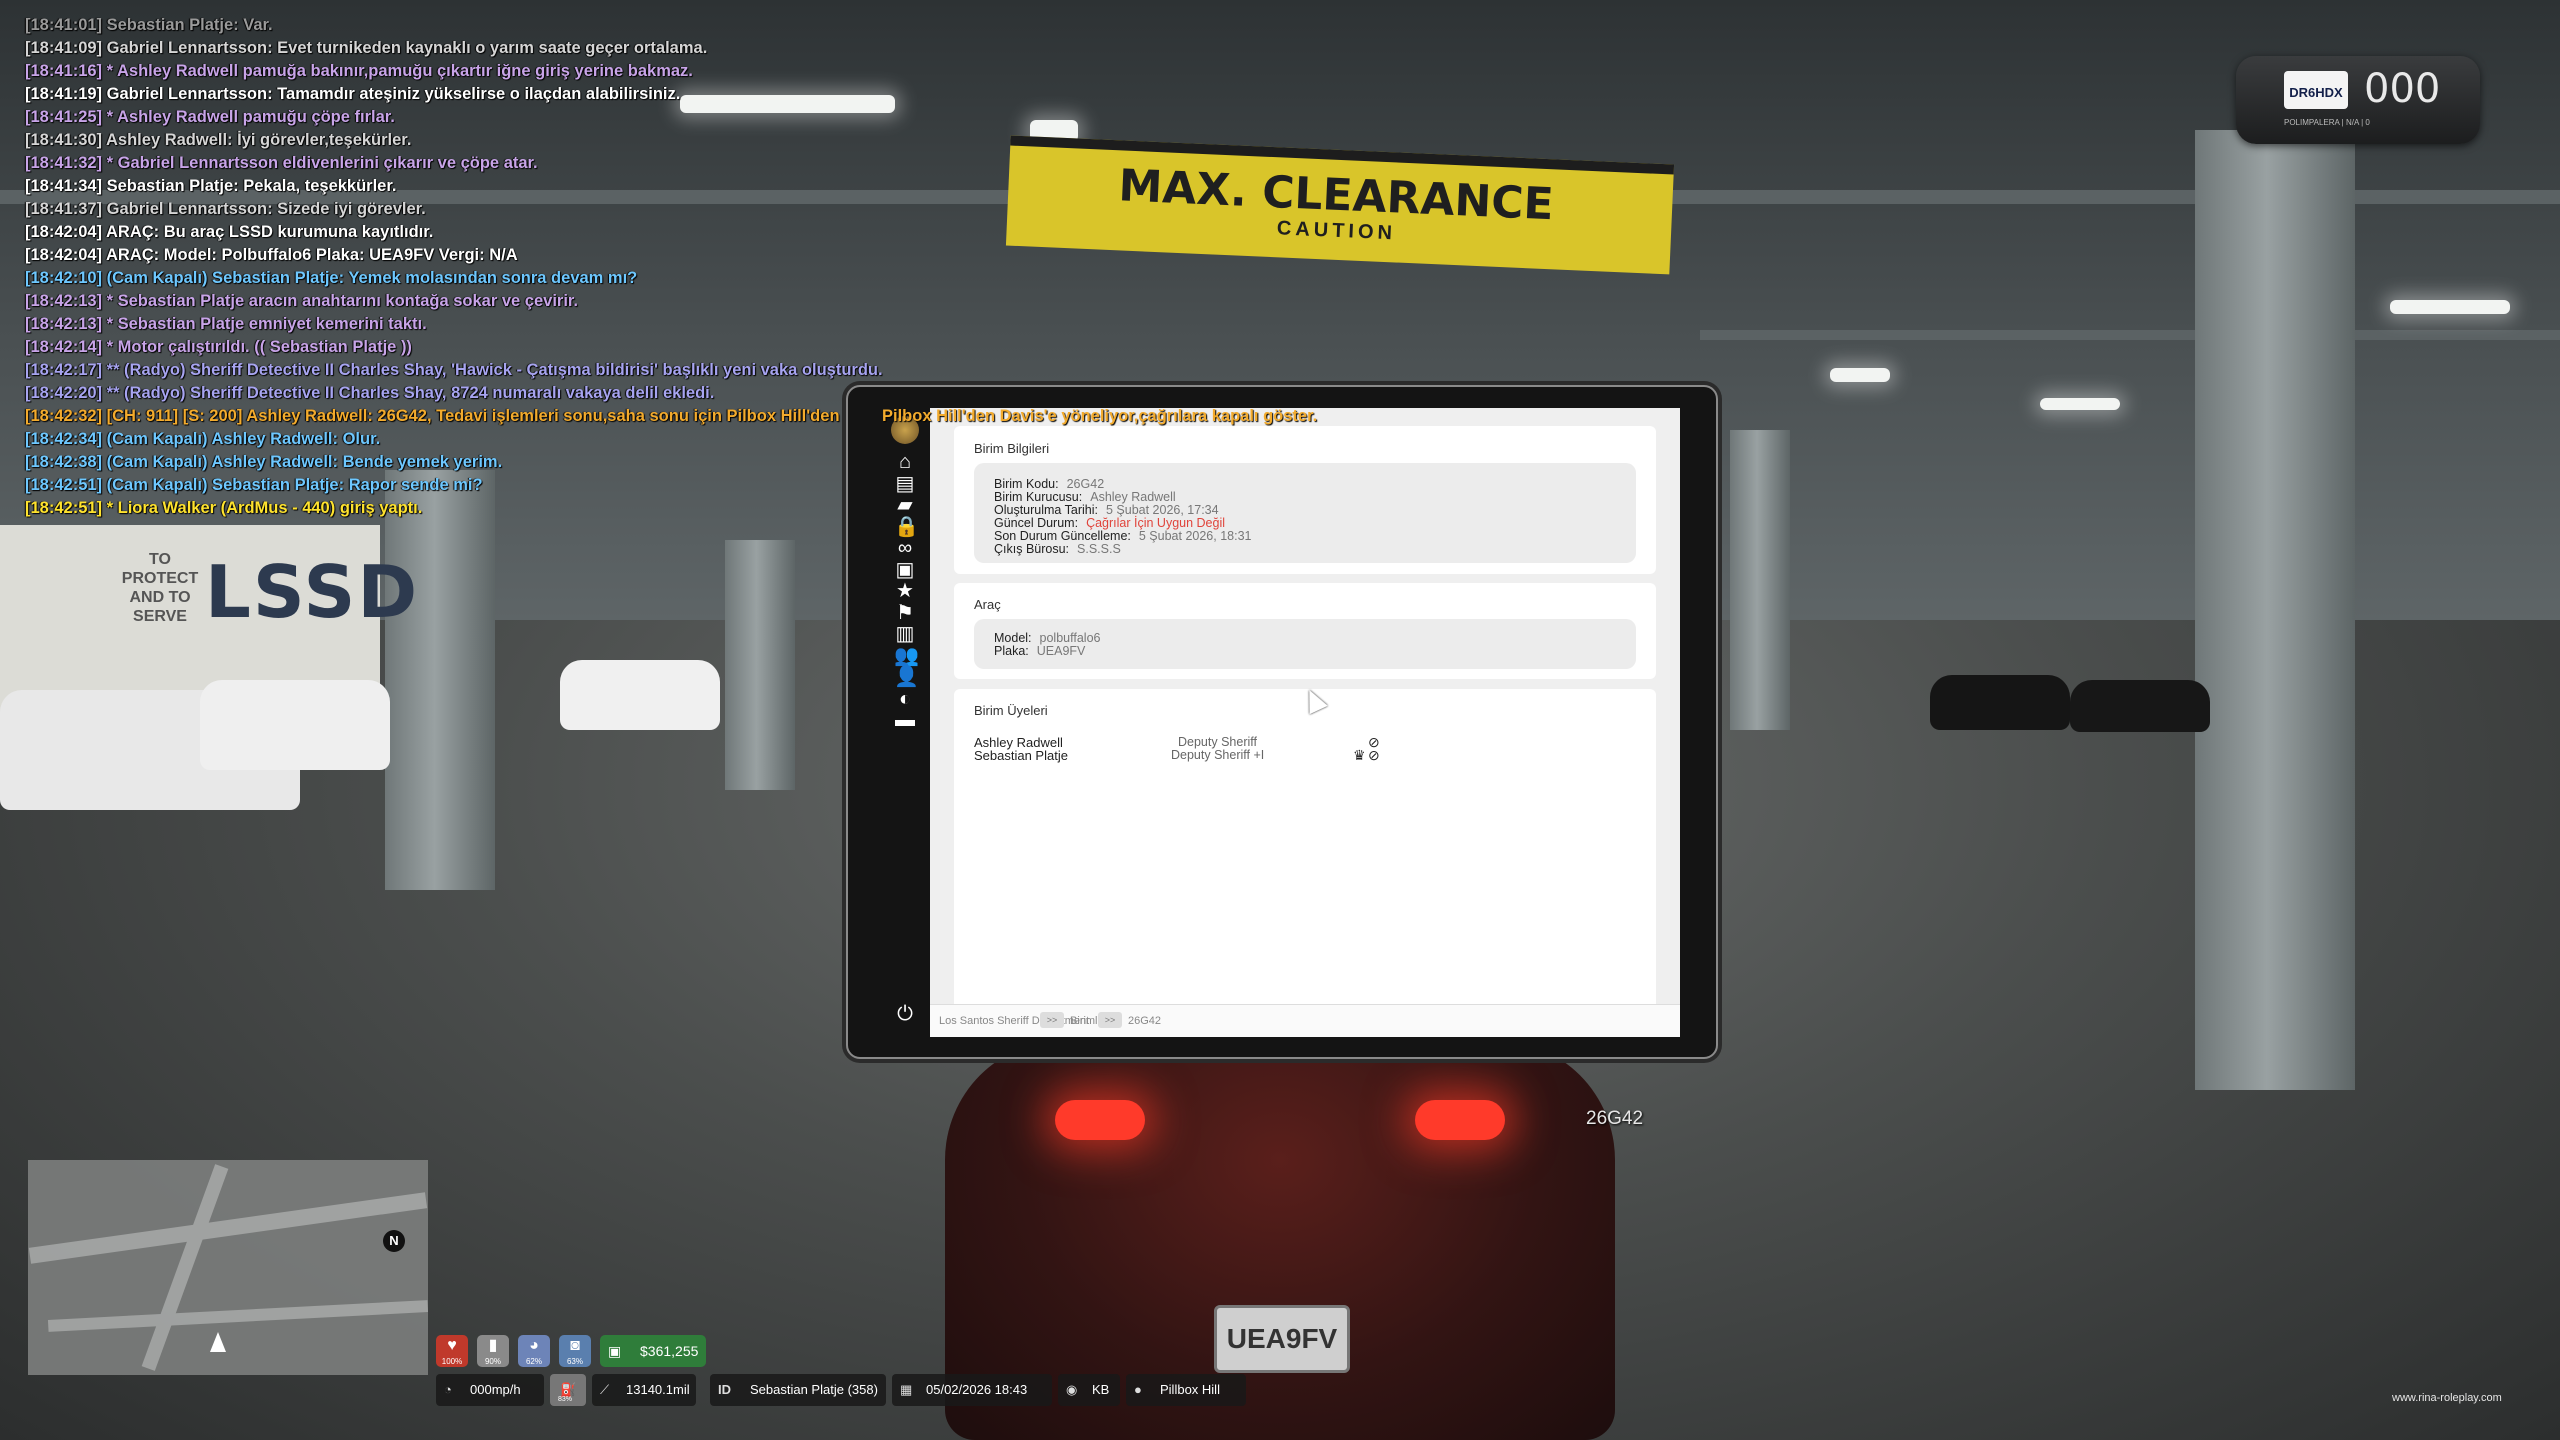 The image size is (2560, 1440). Describe the element at coordinates (906, 527) in the screenshot. I see `lock-icon: 🔒` at that location.